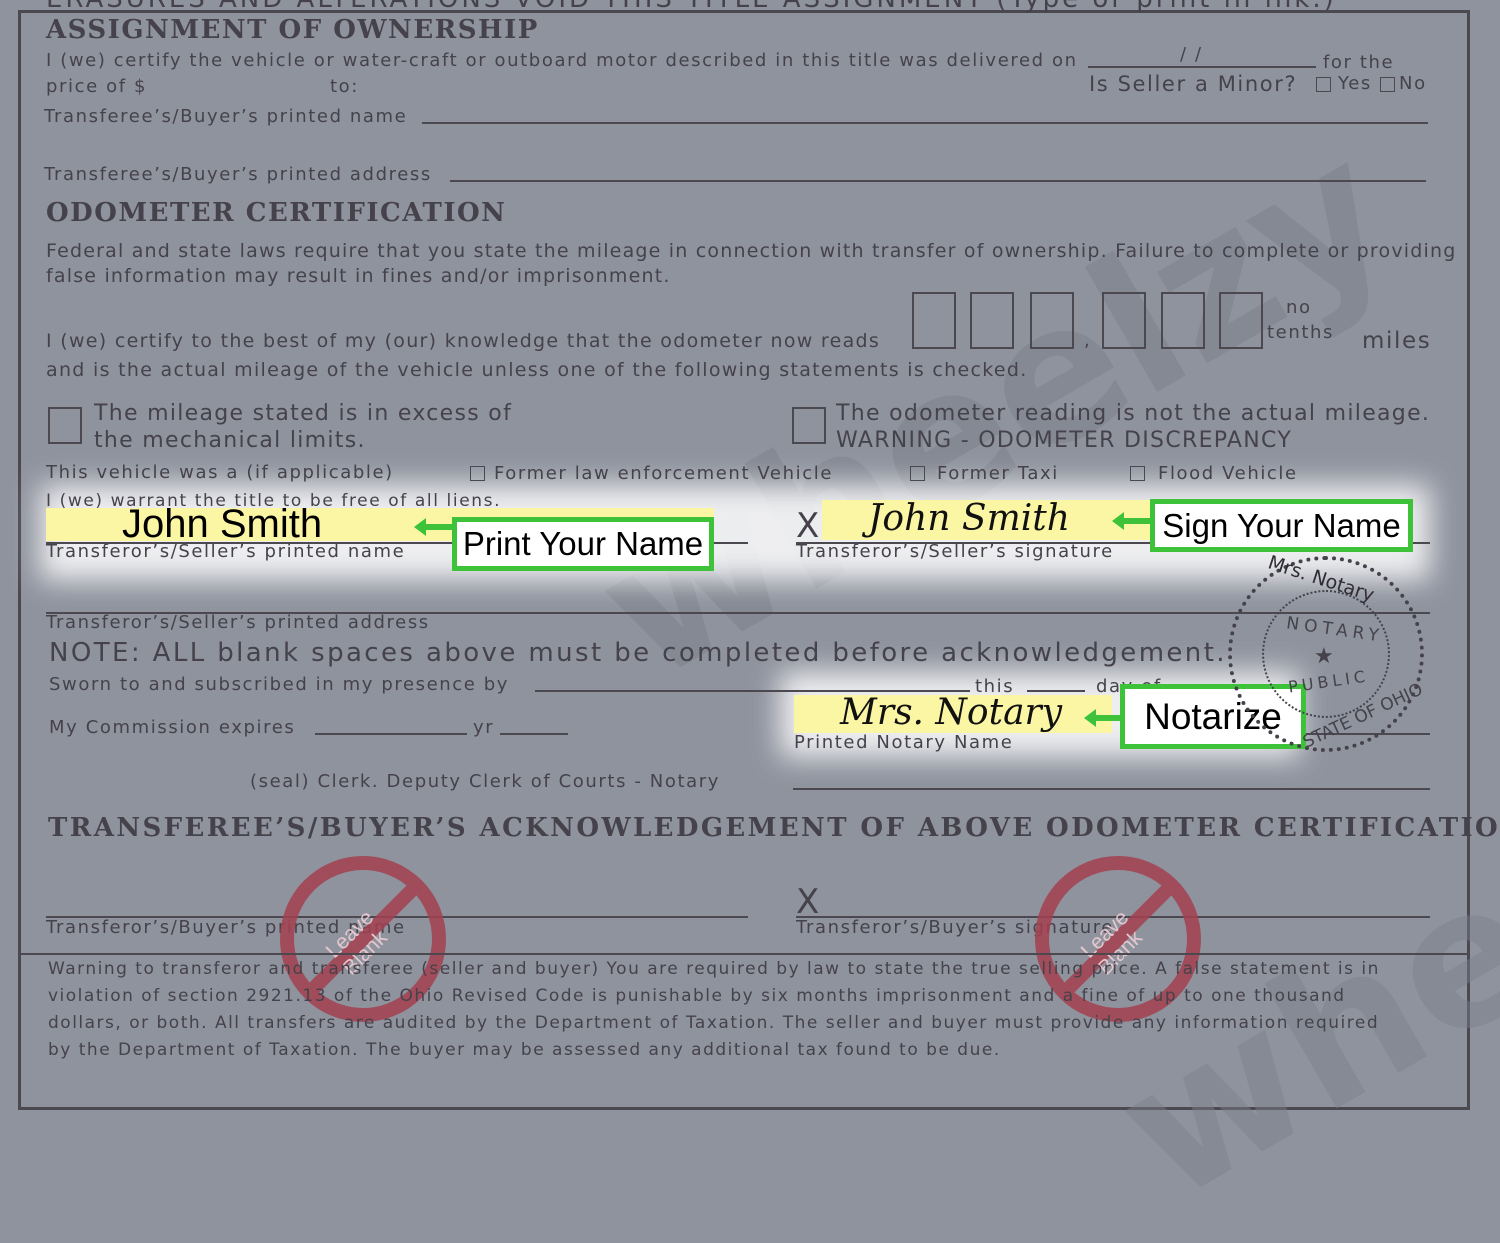  What do you see at coordinates (226, 116) in the screenshot?
I see `buyer-name-label: Transferee’s/Buyer’s printed name` at bounding box center [226, 116].